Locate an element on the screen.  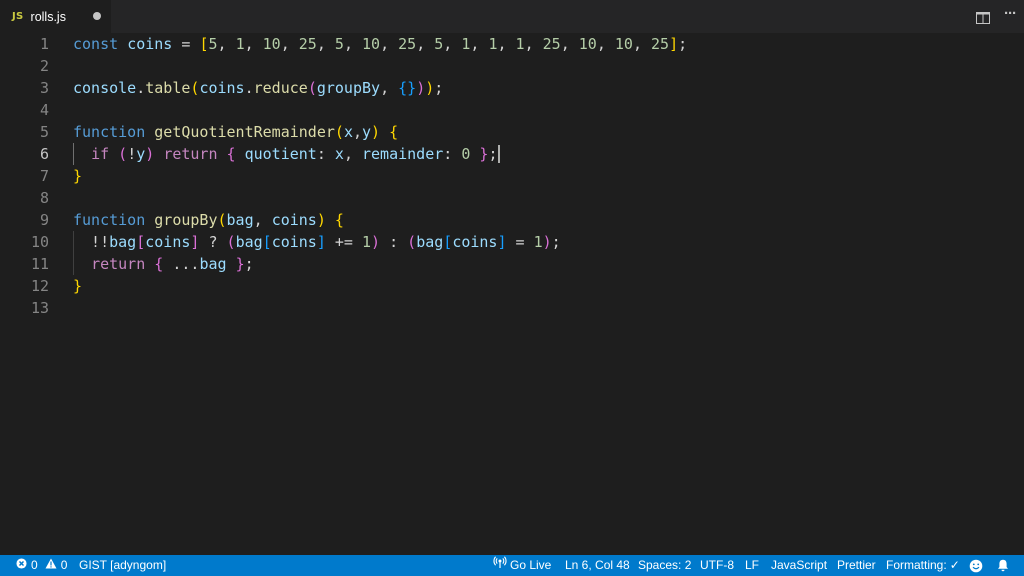
code-token: function is located at coordinates (109, 220).